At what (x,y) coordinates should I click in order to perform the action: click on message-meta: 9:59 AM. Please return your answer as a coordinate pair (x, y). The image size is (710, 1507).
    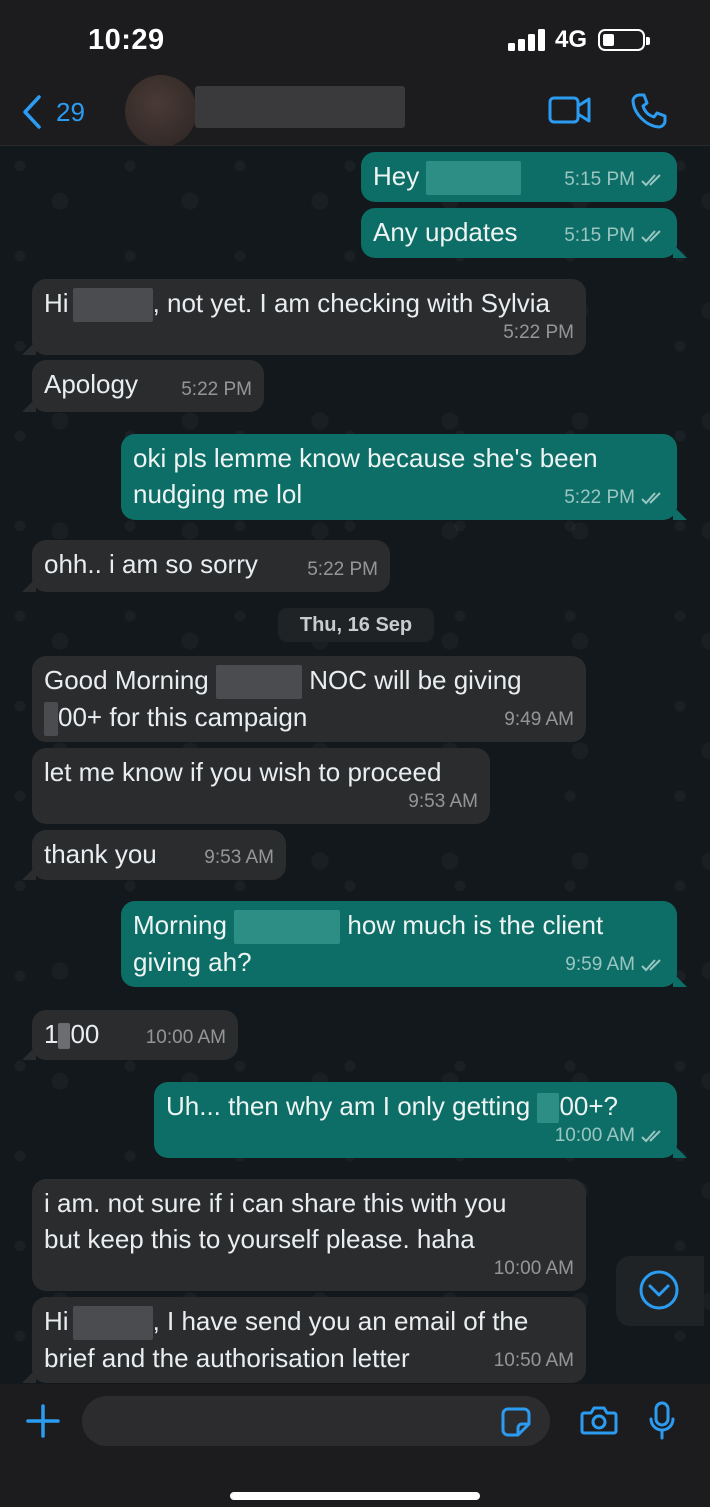
    Looking at the image, I should click on (615, 965).